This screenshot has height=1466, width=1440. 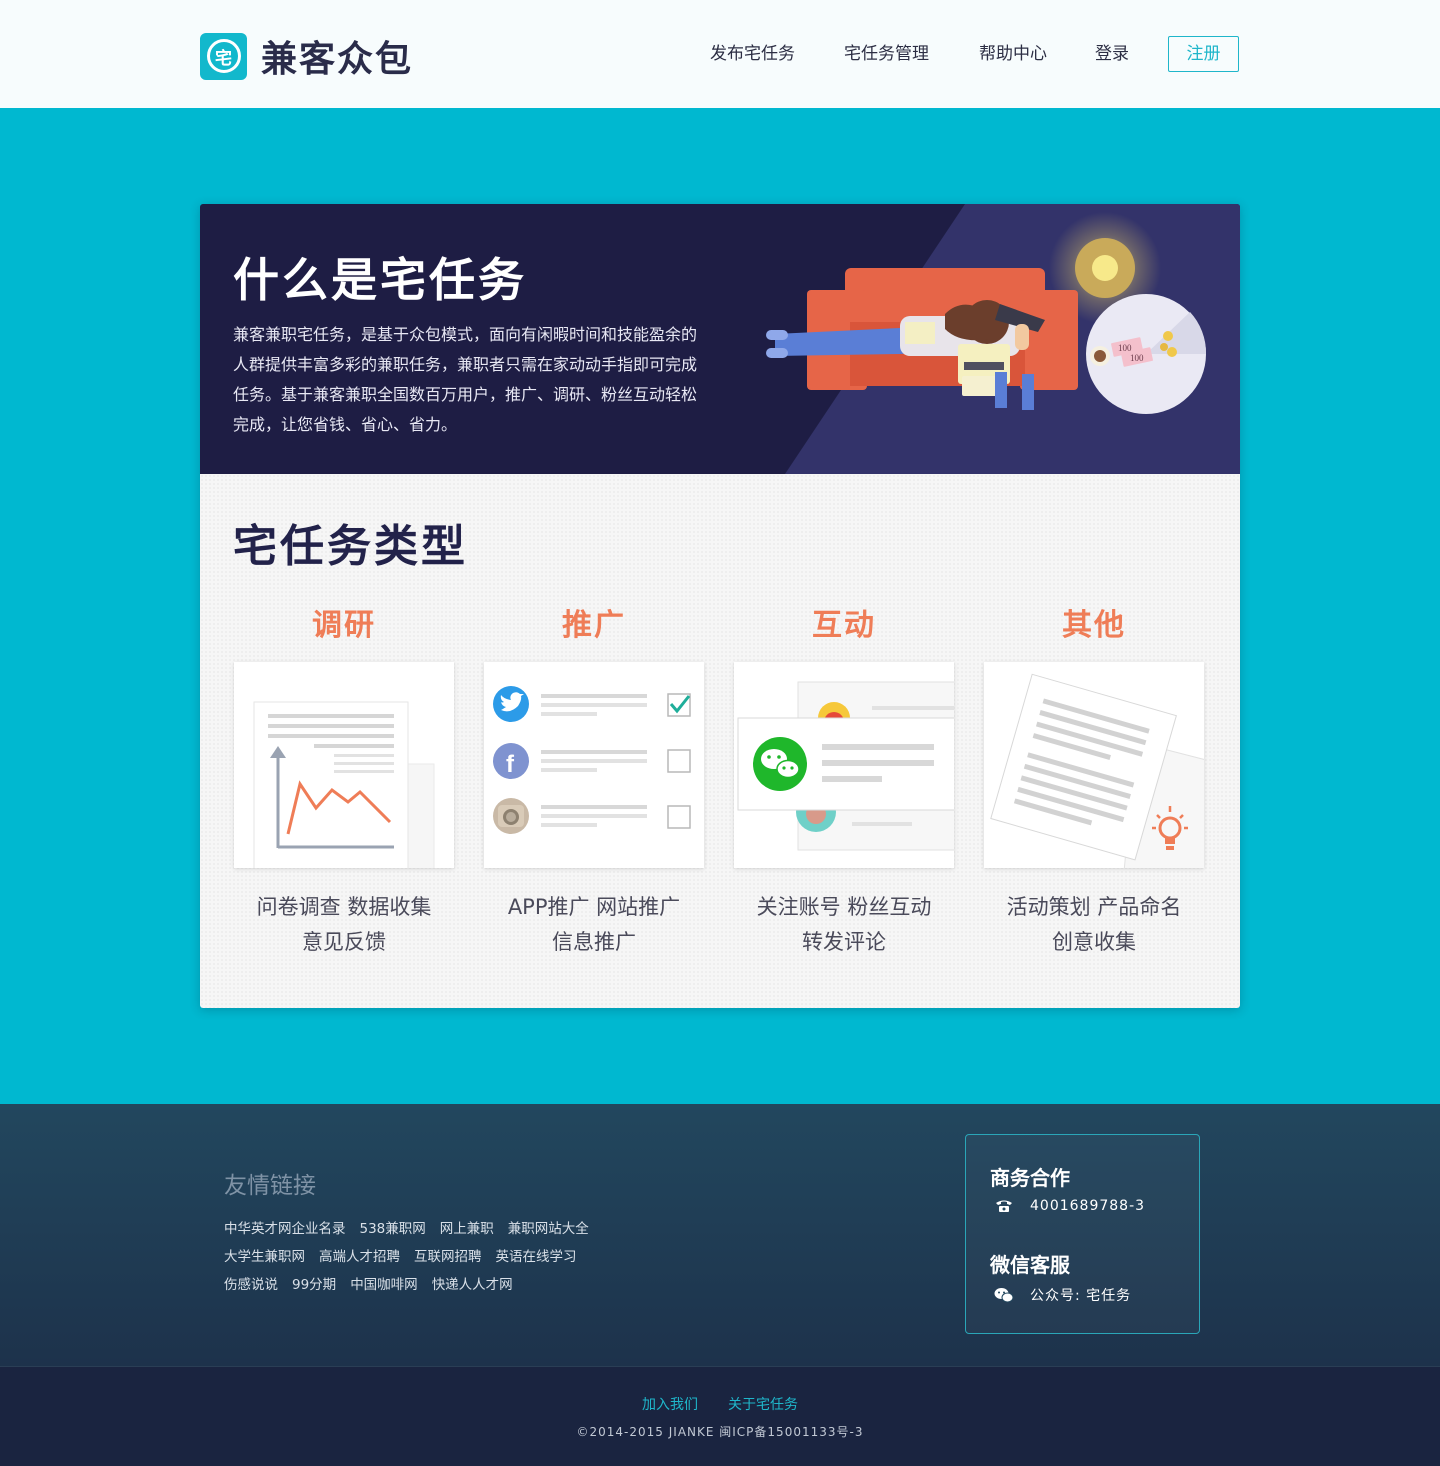 I want to click on wechat-row: 公众号: 宅任务, so click(x=1062, y=1295).